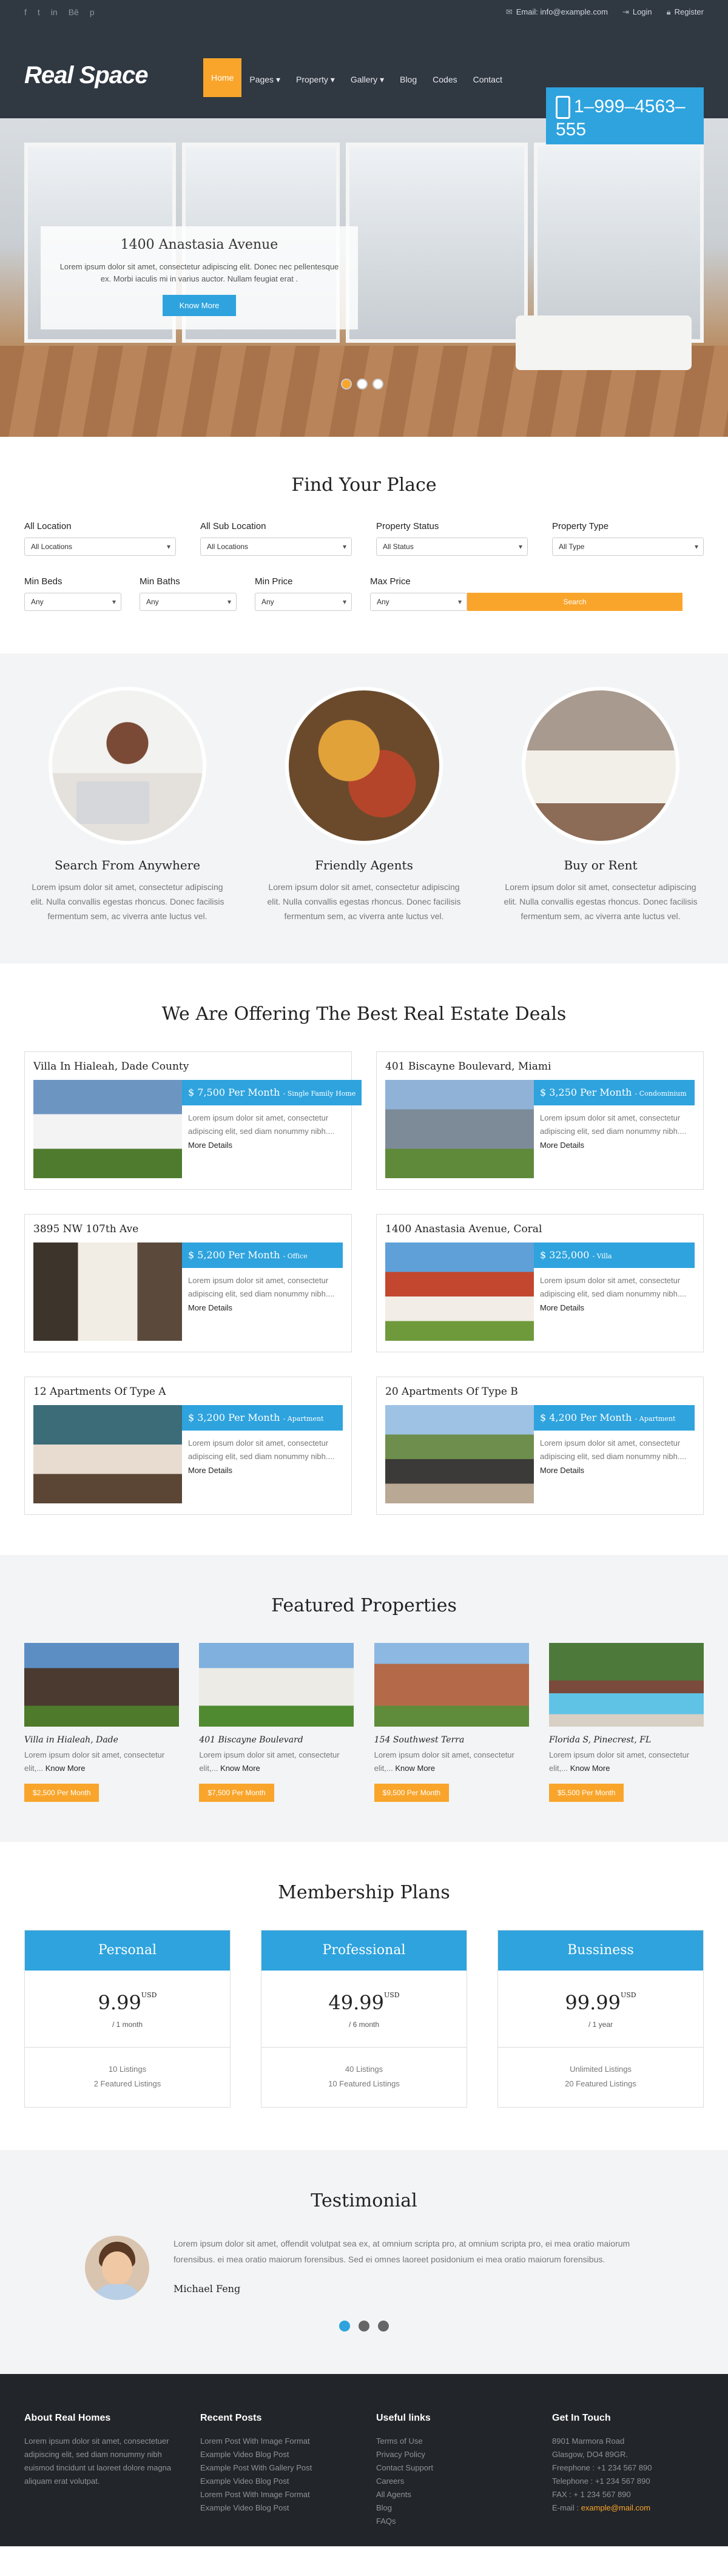 The width and height of the screenshot is (728, 2576). Describe the element at coordinates (276, 547) in the screenshot. I see `sub-location-select: All Locations` at that location.